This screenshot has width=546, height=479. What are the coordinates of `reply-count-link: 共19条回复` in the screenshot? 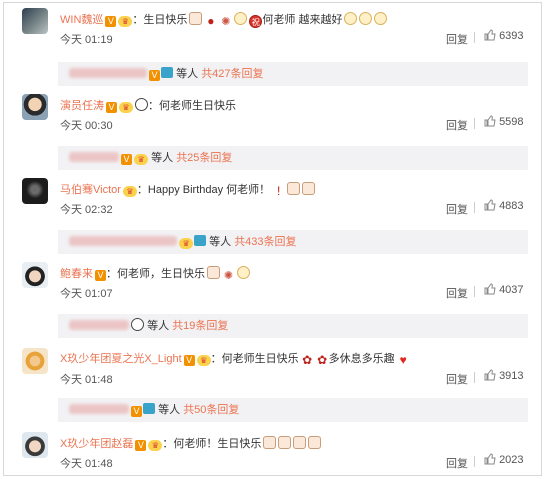 It's located at (200, 326).